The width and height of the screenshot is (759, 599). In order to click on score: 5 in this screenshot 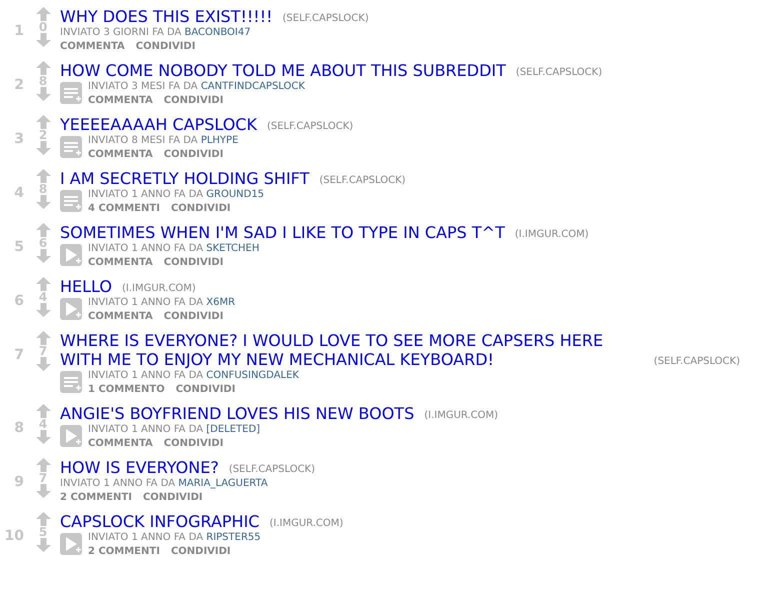, I will do `click(43, 532)`.